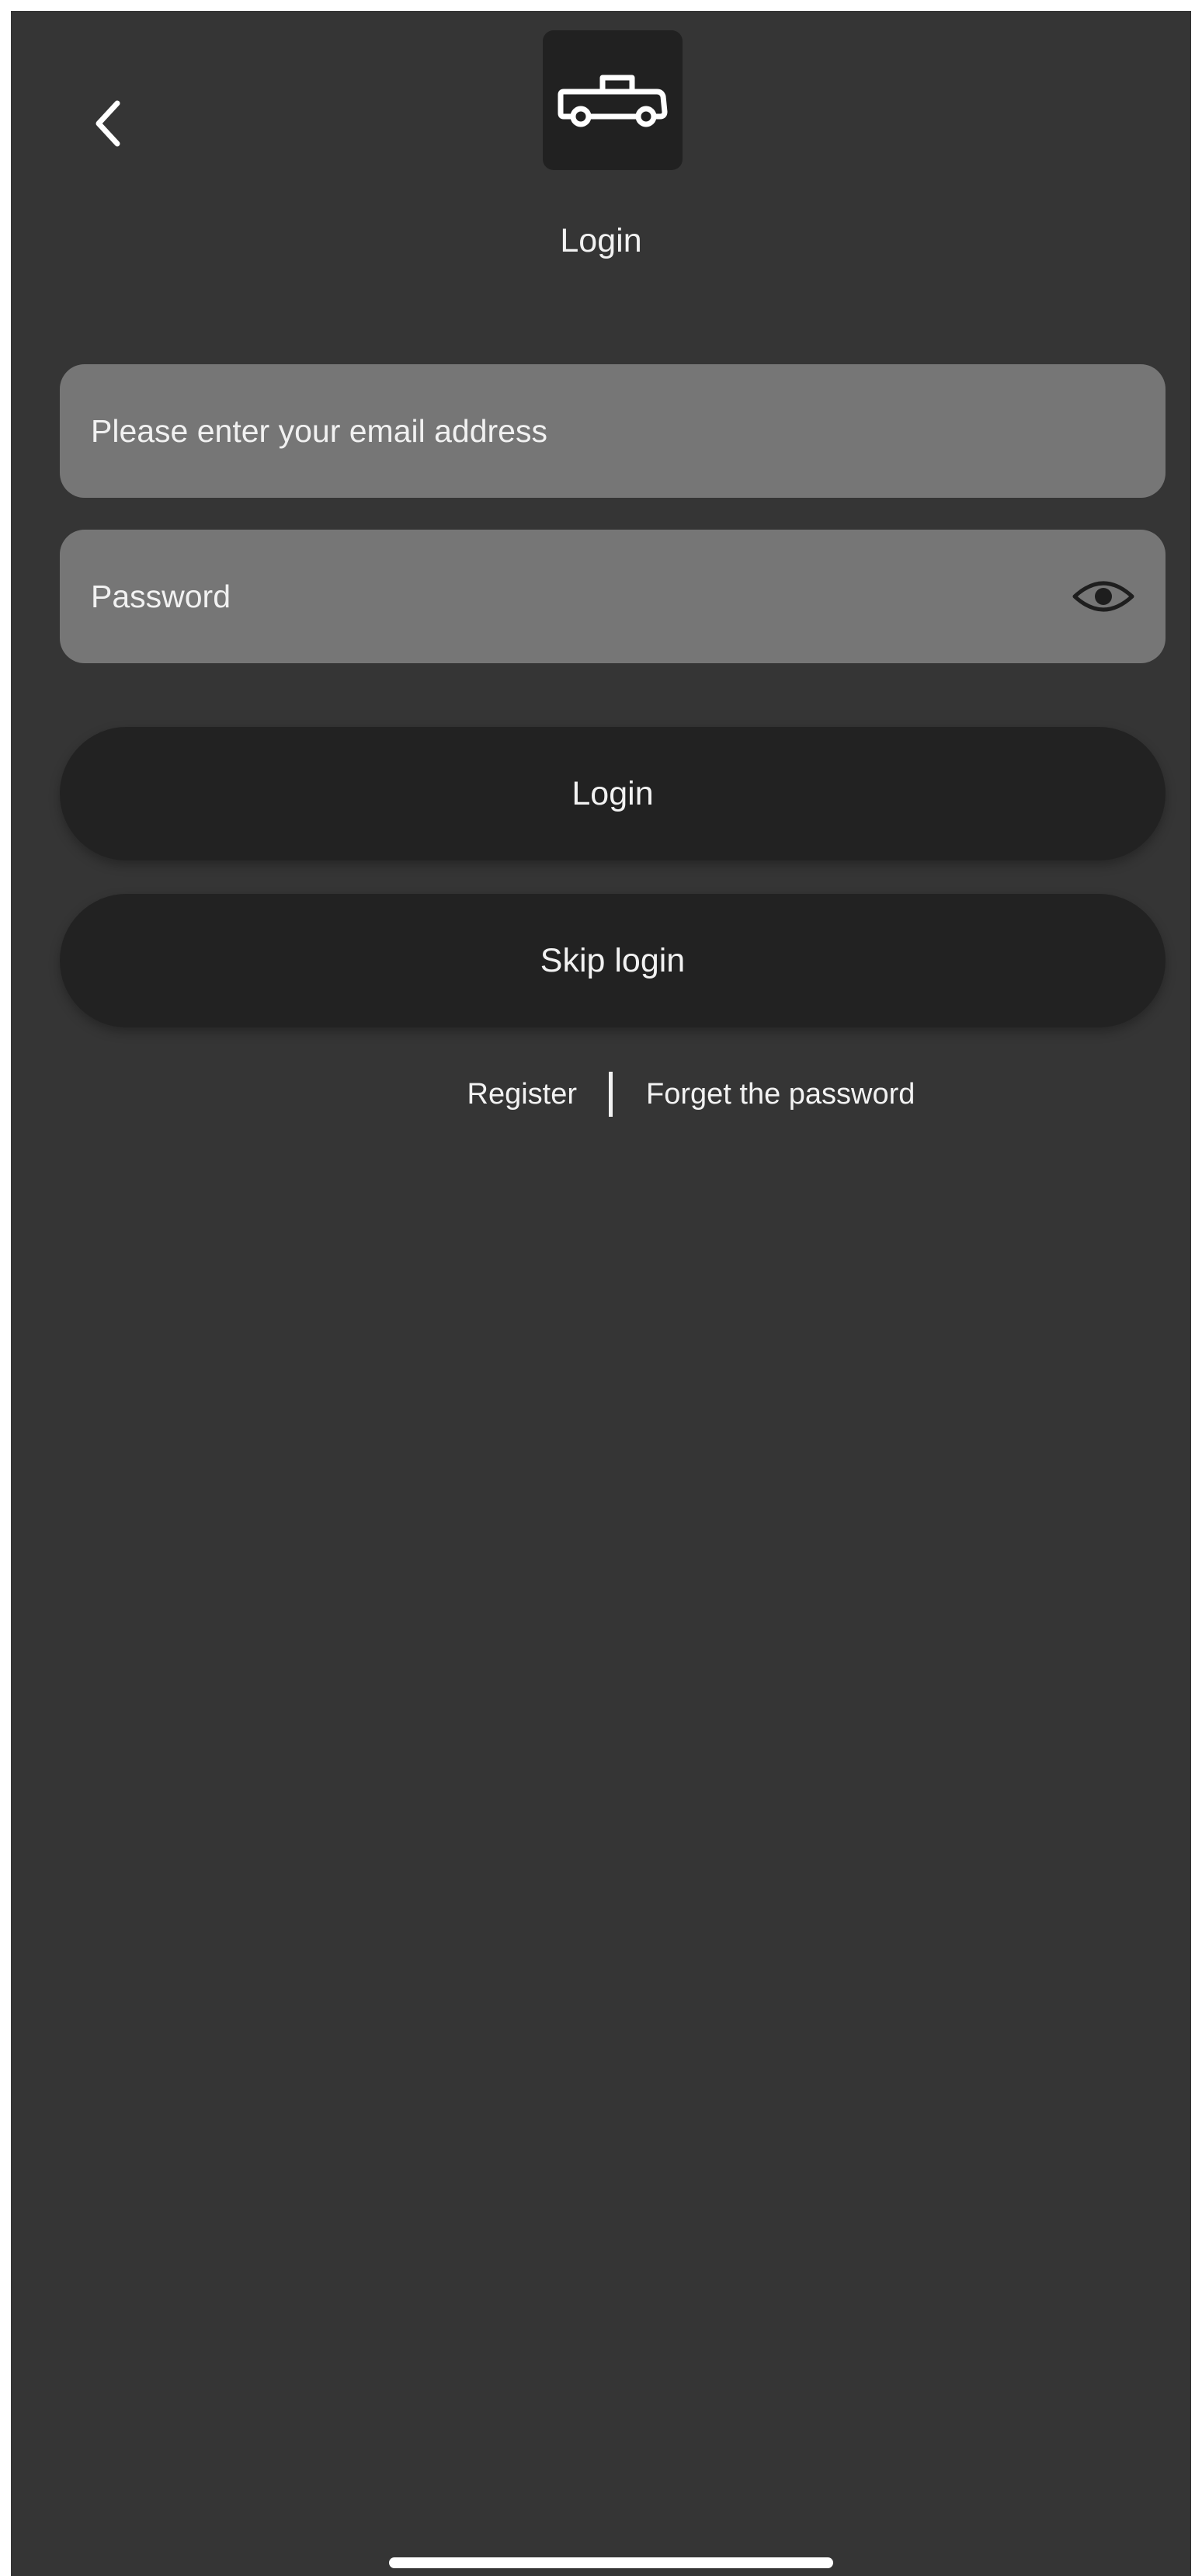 The width and height of the screenshot is (1202, 2576). I want to click on skip-login-button: Skip login, so click(613, 960).